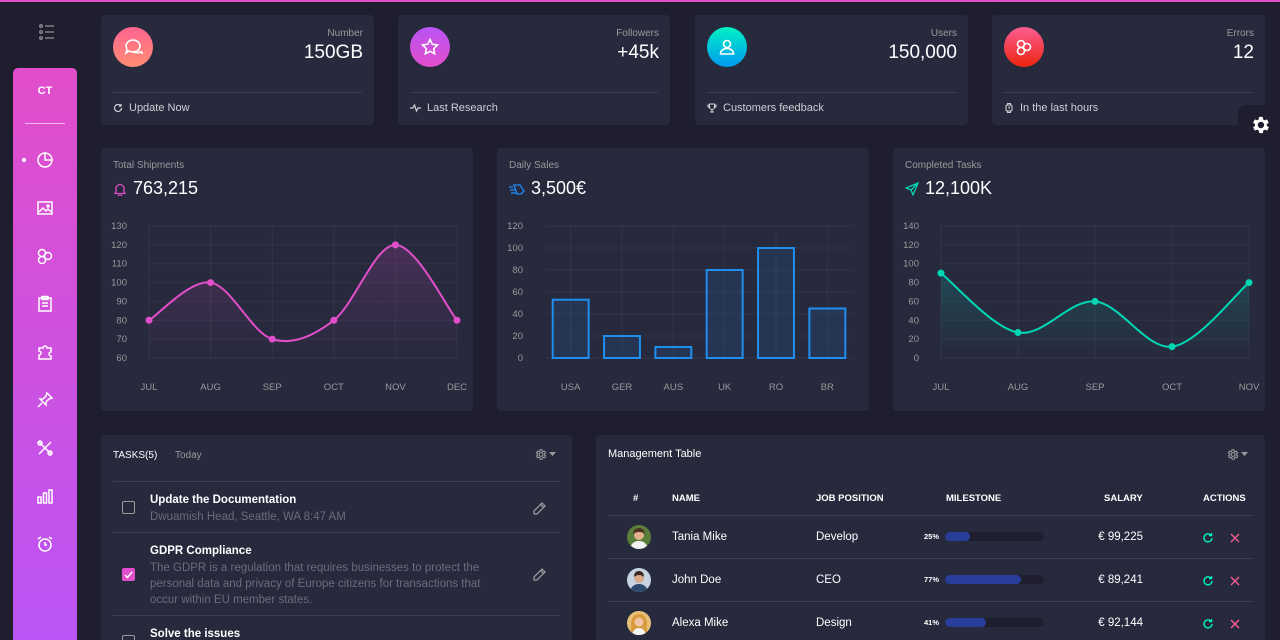 Image resolution: width=1280 pixels, height=640 pixels. I want to click on sidebar-item-charts, so click(45, 496).